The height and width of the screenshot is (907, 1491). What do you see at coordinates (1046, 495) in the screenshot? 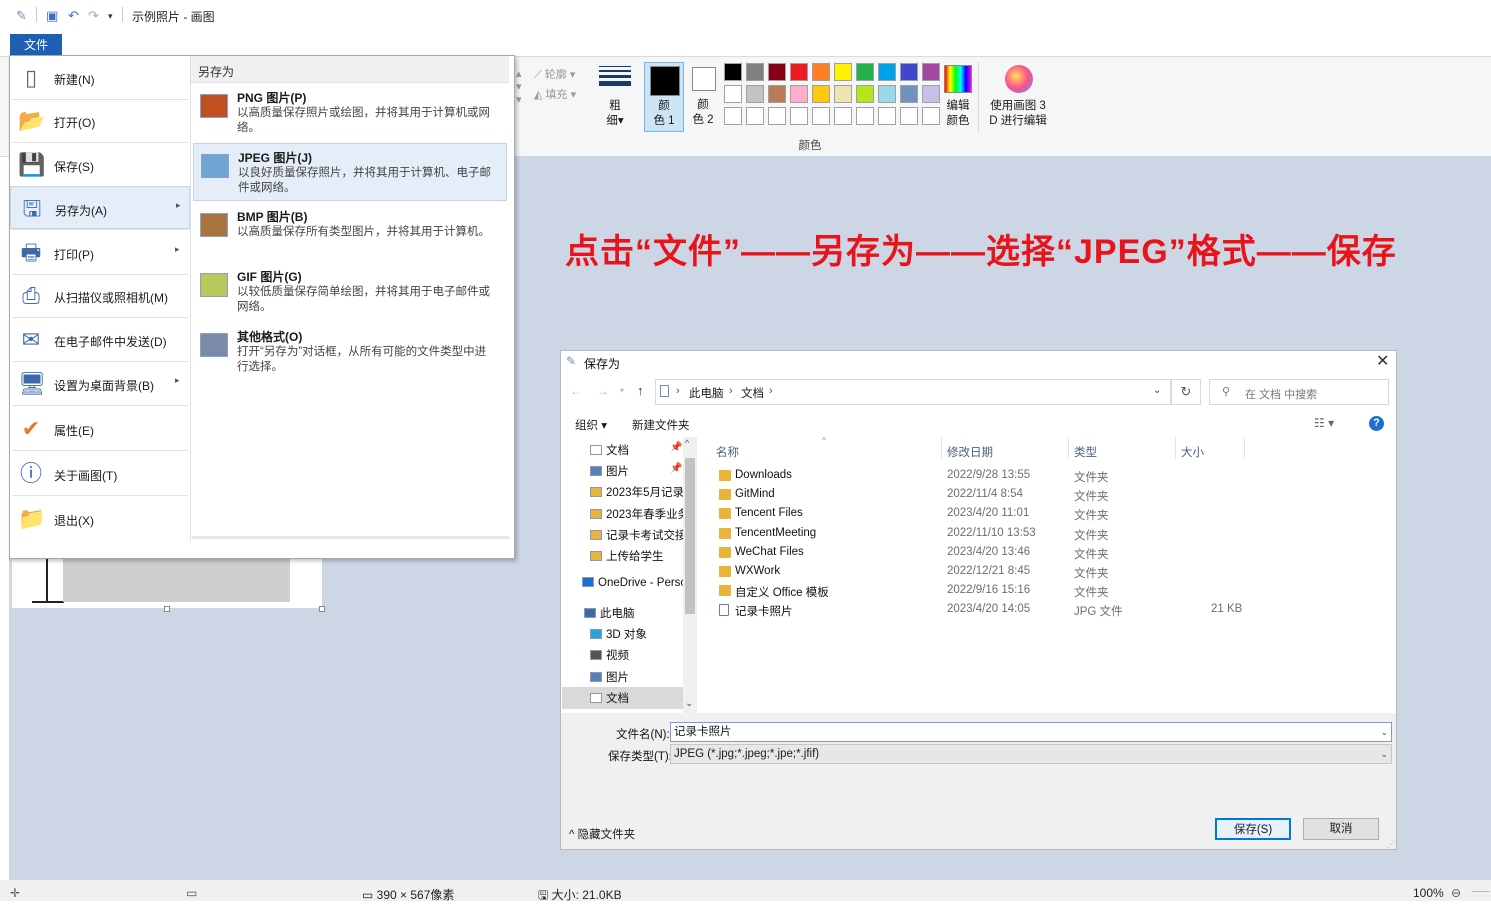
I see `file-row: GitMind 2022/11/4 8:54 文件夹` at bounding box center [1046, 495].